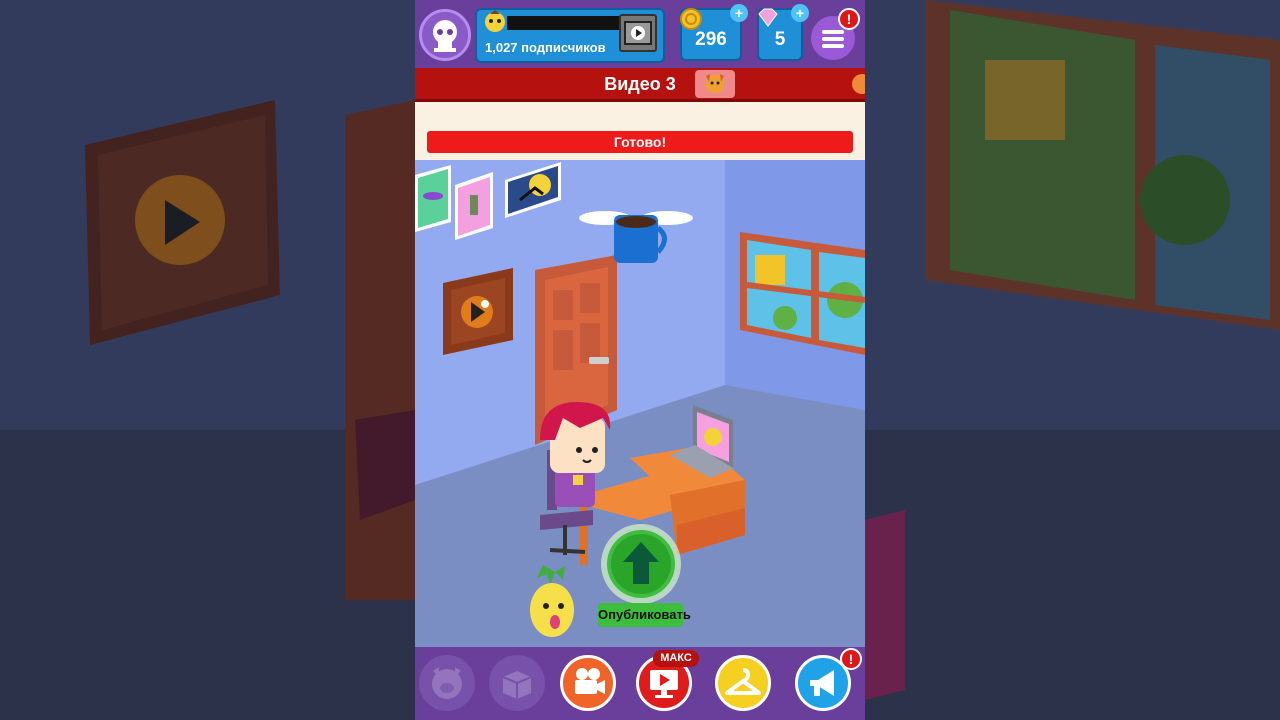 This screenshot has width=1280, height=720. I want to click on poster-ufo, so click(433, 198).